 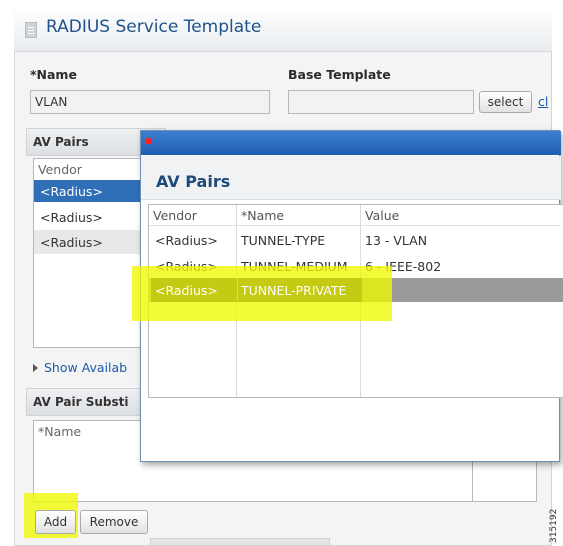 What do you see at coordinates (381, 102) in the screenshot?
I see `base-template-field` at bounding box center [381, 102].